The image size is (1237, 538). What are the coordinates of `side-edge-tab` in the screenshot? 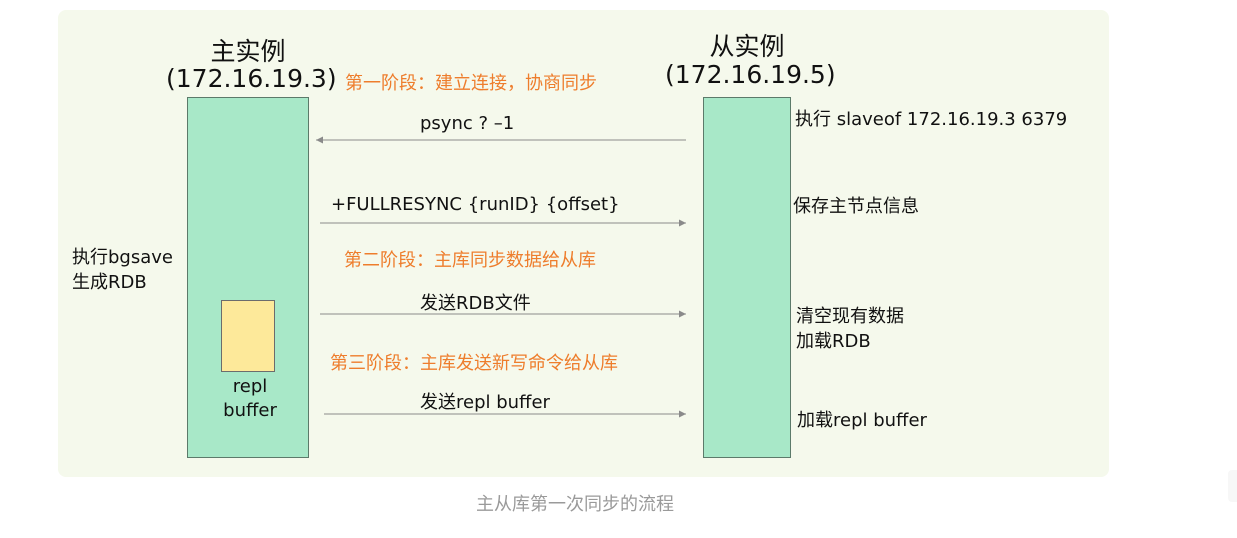 It's located at (1232, 486).